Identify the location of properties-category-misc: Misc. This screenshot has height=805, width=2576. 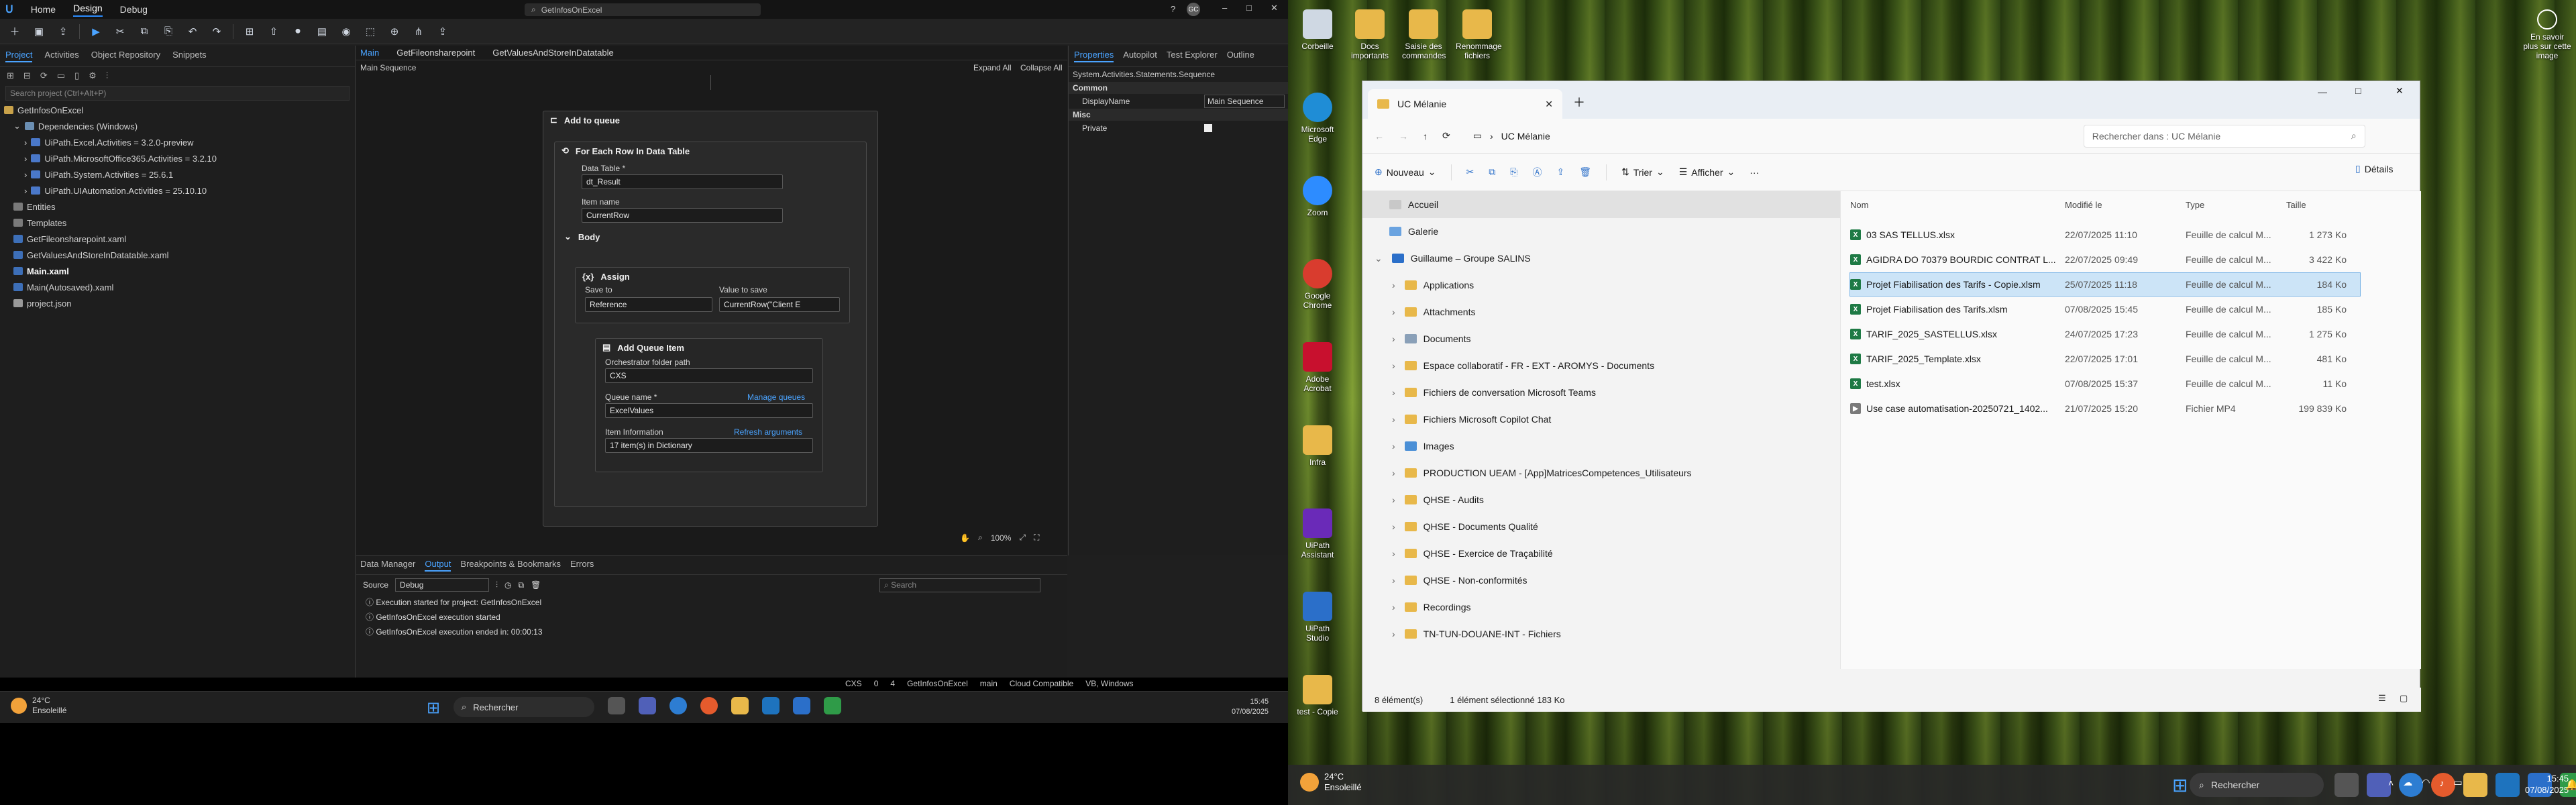
(1178, 115).